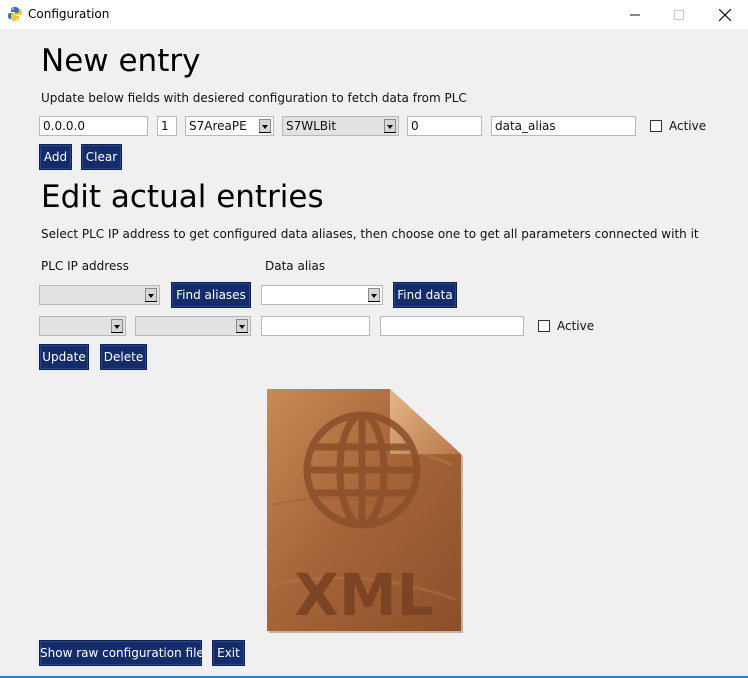 This screenshot has width=748, height=678. I want to click on ip-address-input: 0.0.0.0, so click(93, 126).